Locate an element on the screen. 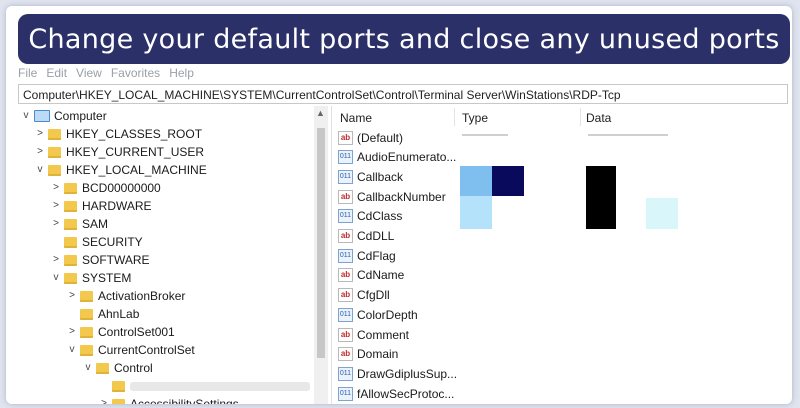 The width and height of the screenshot is (800, 408). tree-item: > SOFTWARE is located at coordinates (100, 260).